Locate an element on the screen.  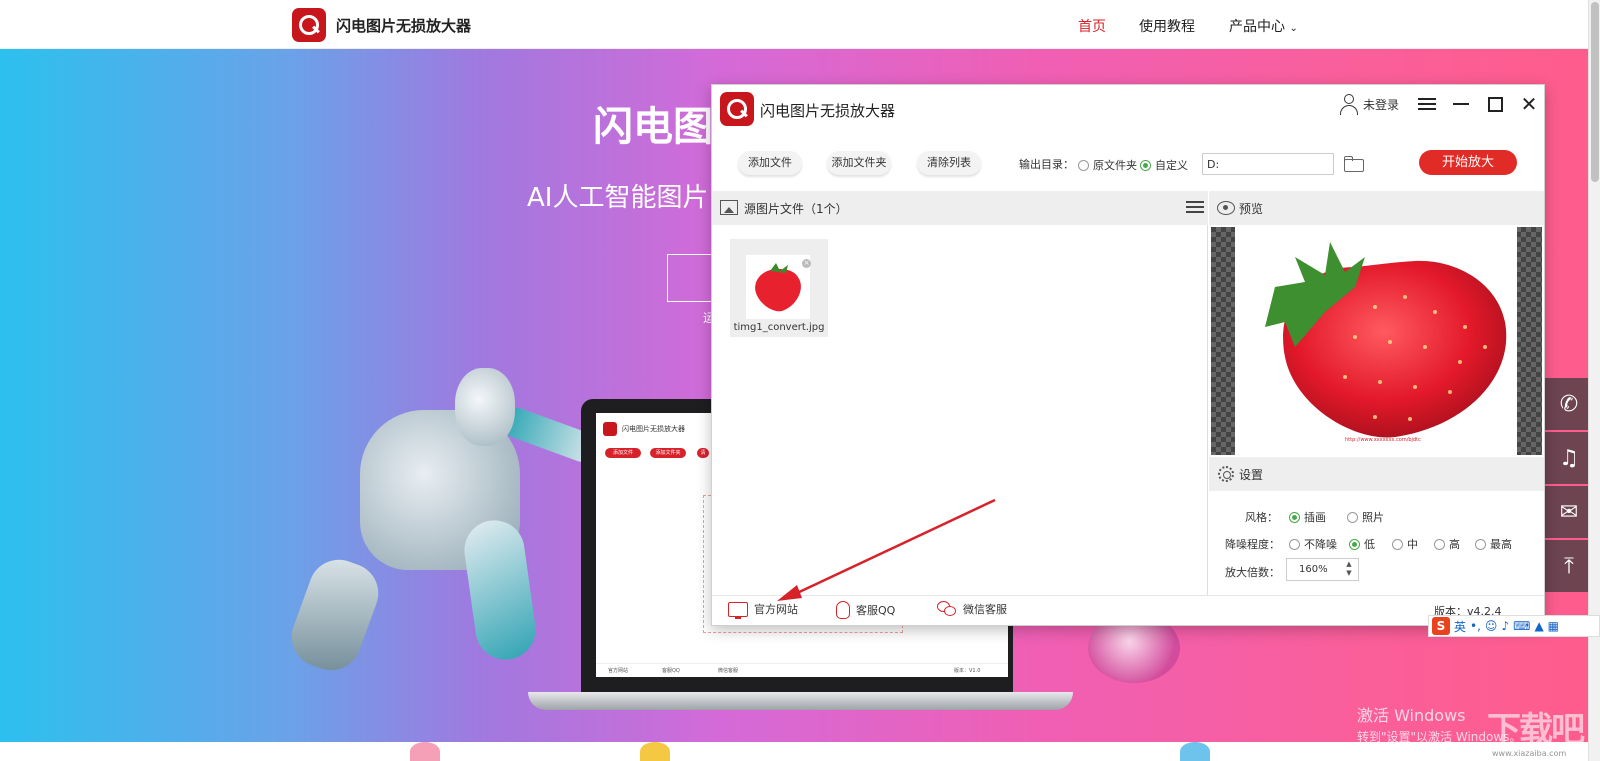
menu-icon is located at coordinates (1427, 104).